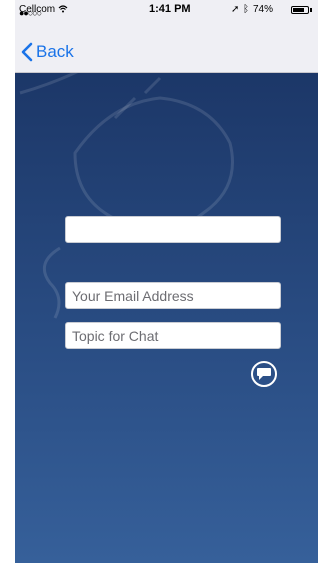  Describe the element at coordinates (246, 9) in the screenshot. I see `bluetooth-icon: ᛒ` at that location.